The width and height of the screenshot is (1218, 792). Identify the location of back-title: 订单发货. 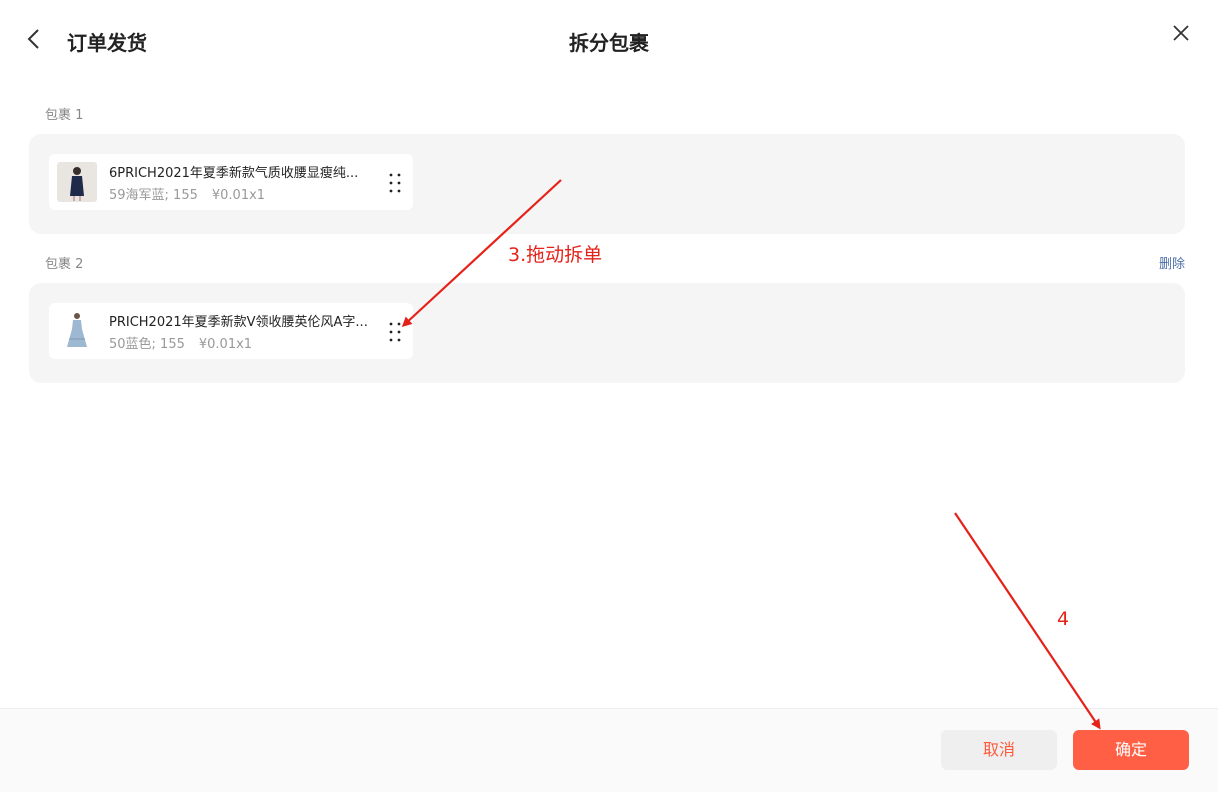
(107, 41).